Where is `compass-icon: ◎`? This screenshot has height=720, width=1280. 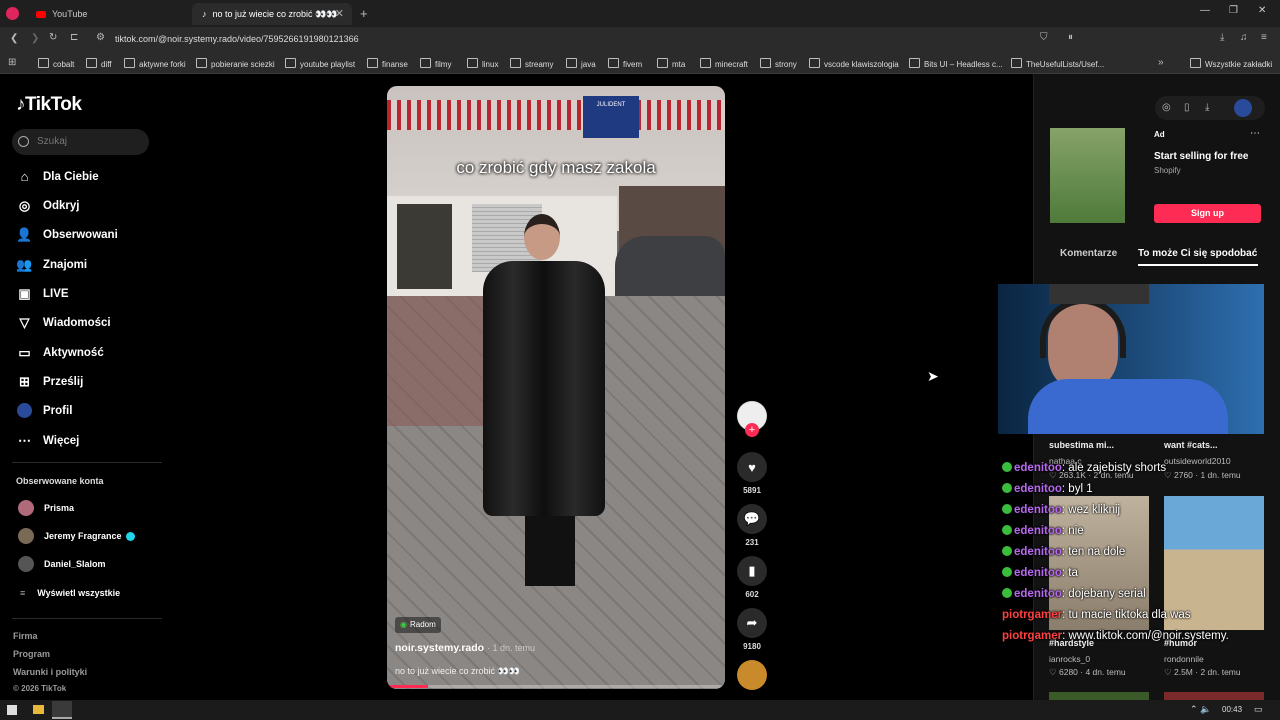
compass-icon: ◎ is located at coordinates (1166, 107).